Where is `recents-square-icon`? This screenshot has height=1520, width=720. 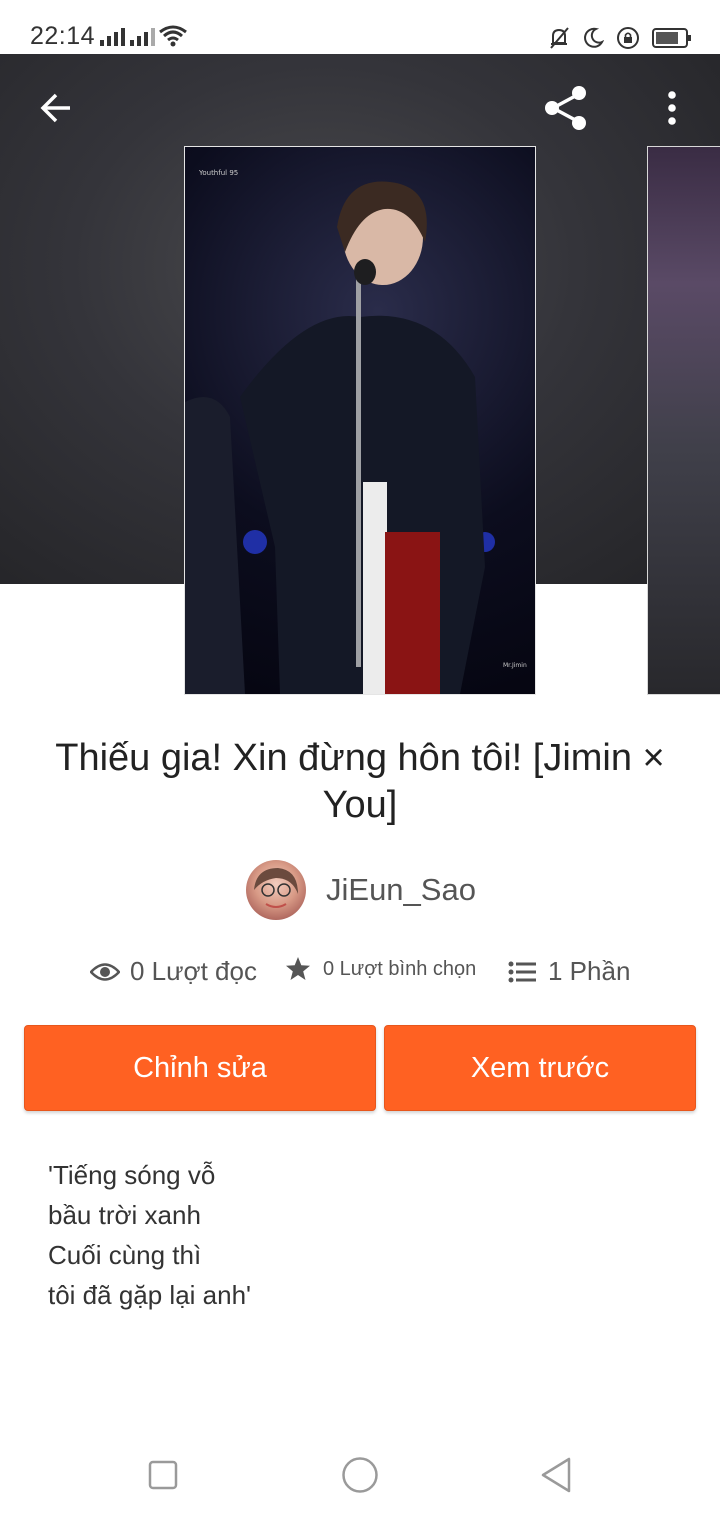 recents-square-icon is located at coordinates (163, 1475).